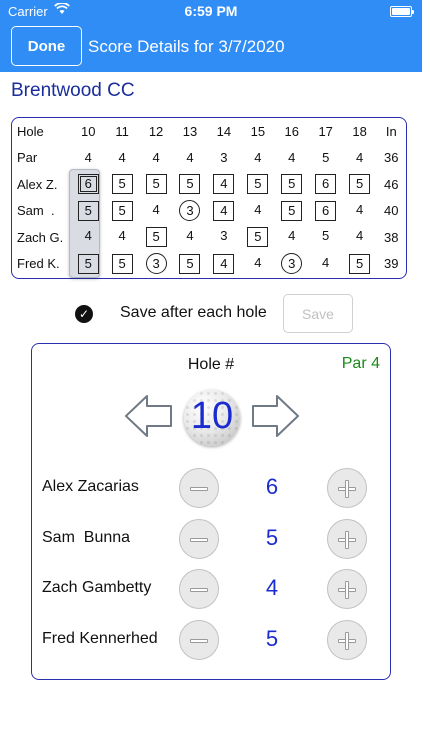 The width and height of the screenshot is (422, 750). I want to click on player-total: 38, so click(391, 237).